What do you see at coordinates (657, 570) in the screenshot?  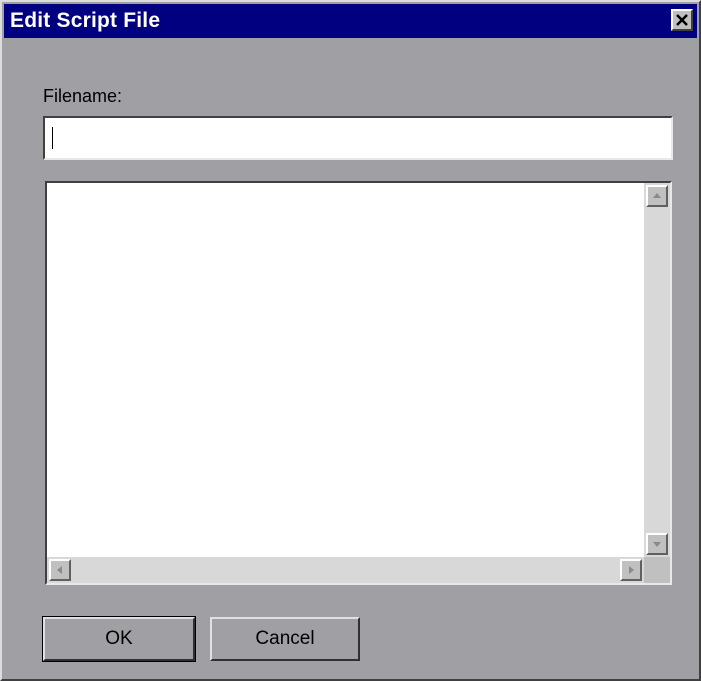 I see `scrollbar-corner` at bounding box center [657, 570].